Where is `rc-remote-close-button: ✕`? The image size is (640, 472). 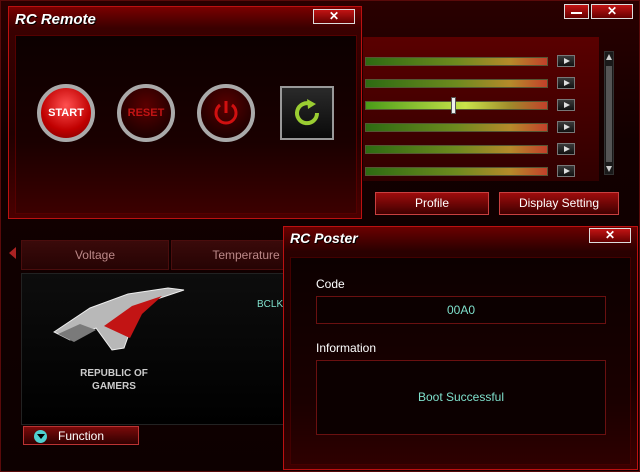
rc-remote-close-button: ✕ is located at coordinates (334, 16).